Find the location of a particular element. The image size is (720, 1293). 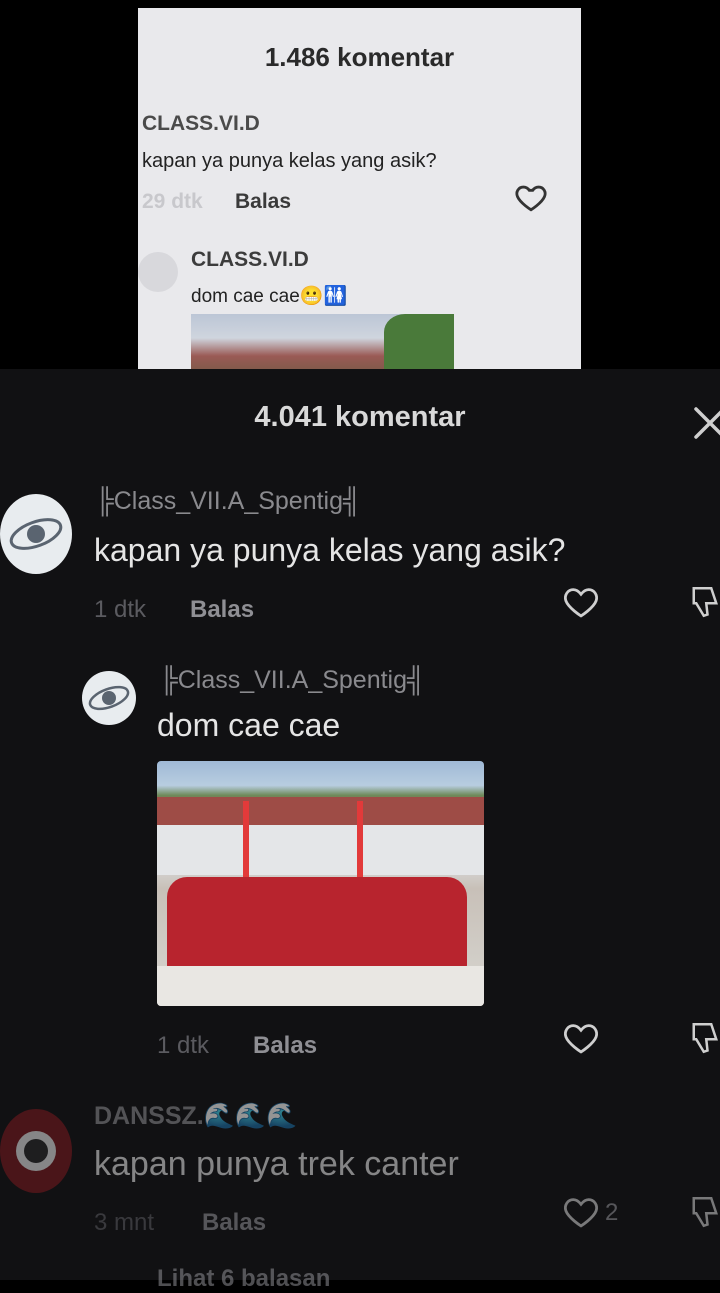

reply-time: 1 dtk is located at coordinates (183, 1045).